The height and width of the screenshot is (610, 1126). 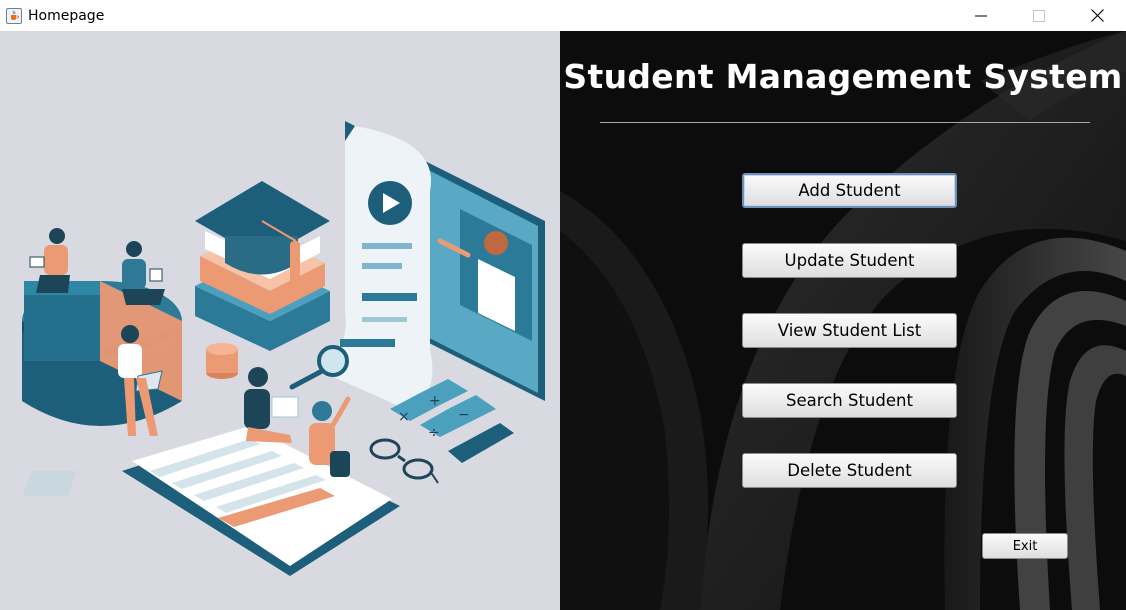 I want to click on person-sitting, so click(x=271, y=405).